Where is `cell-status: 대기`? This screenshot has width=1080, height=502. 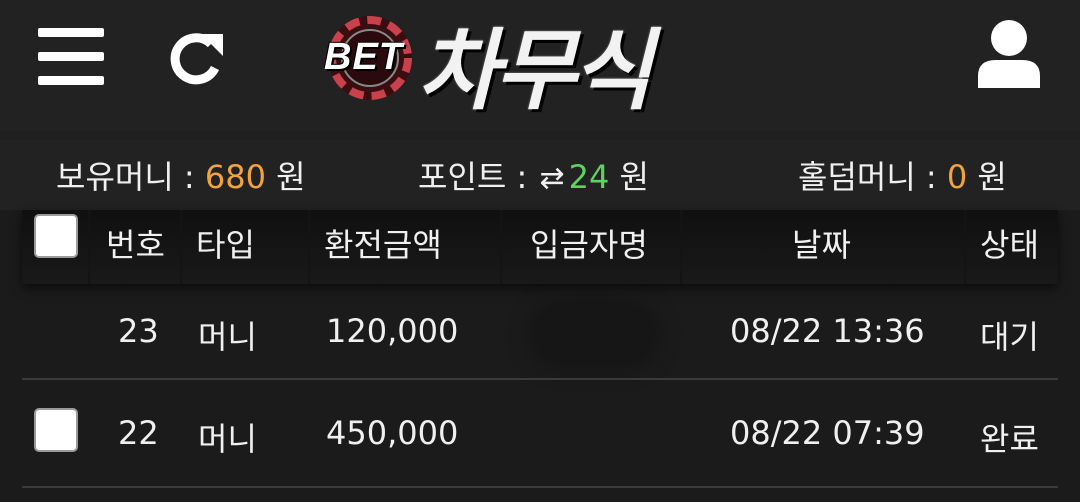
cell-status: 대기 is located at coordinates (1009, 337).